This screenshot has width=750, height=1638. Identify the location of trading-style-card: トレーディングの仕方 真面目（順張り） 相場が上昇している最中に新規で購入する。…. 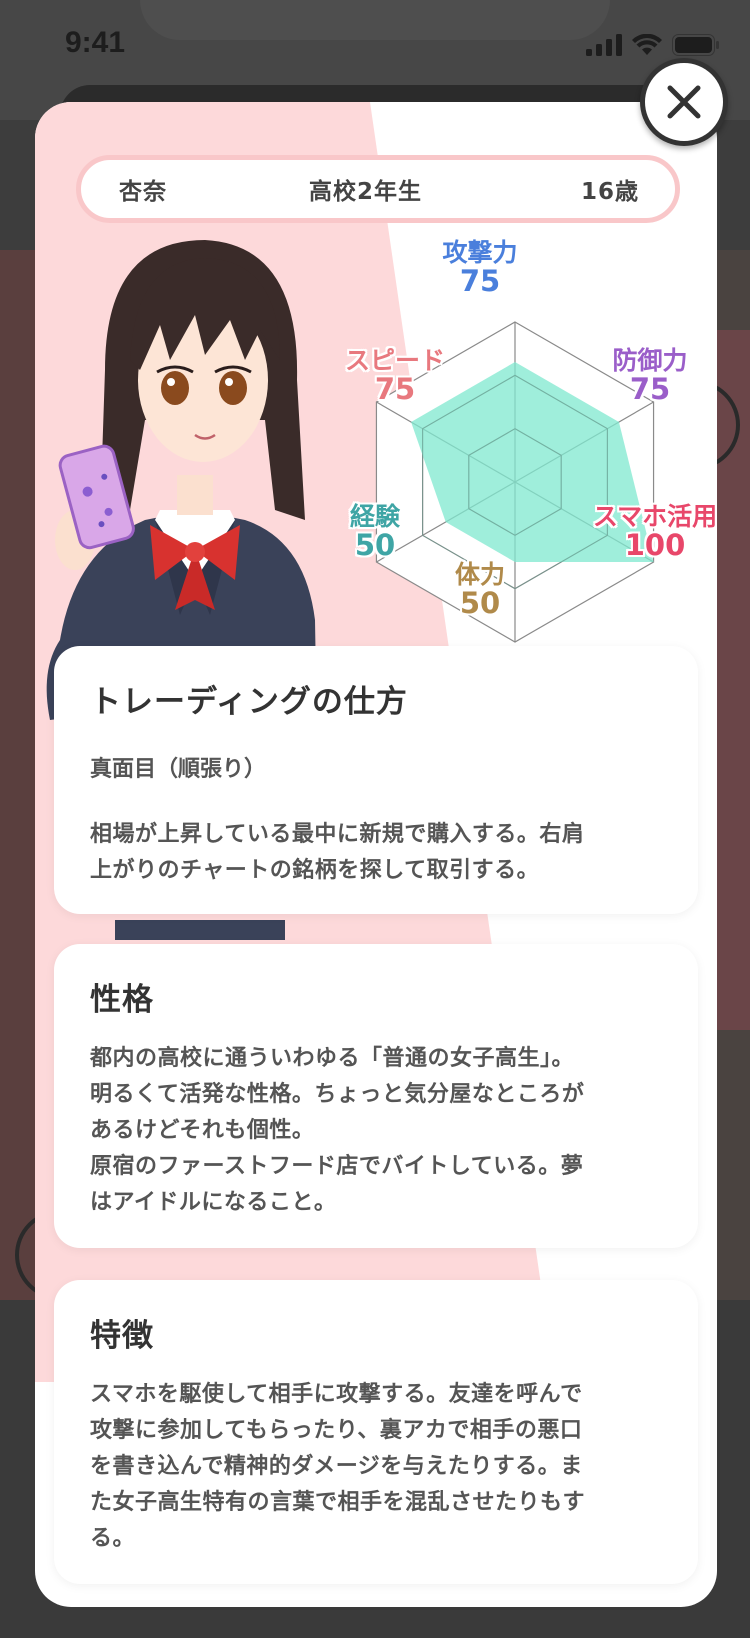
(376, 780).